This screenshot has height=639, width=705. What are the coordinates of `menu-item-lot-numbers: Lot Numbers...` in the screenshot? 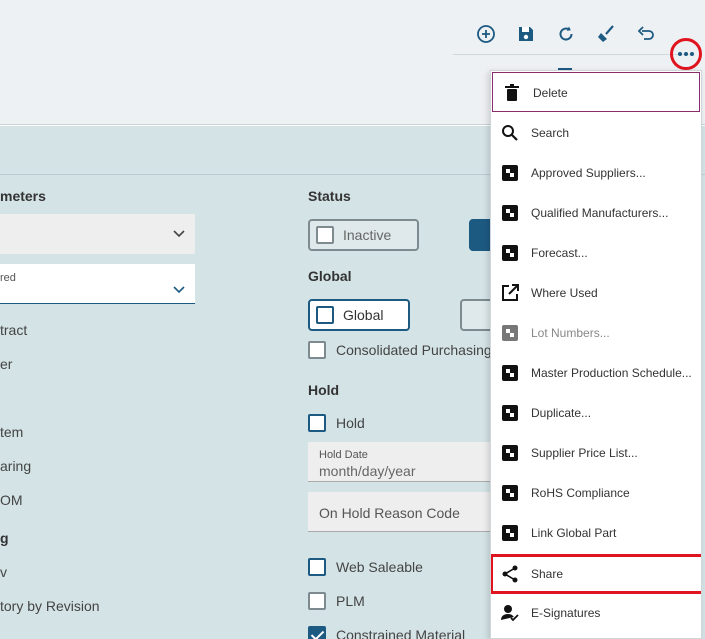 It's located at (596, 333).